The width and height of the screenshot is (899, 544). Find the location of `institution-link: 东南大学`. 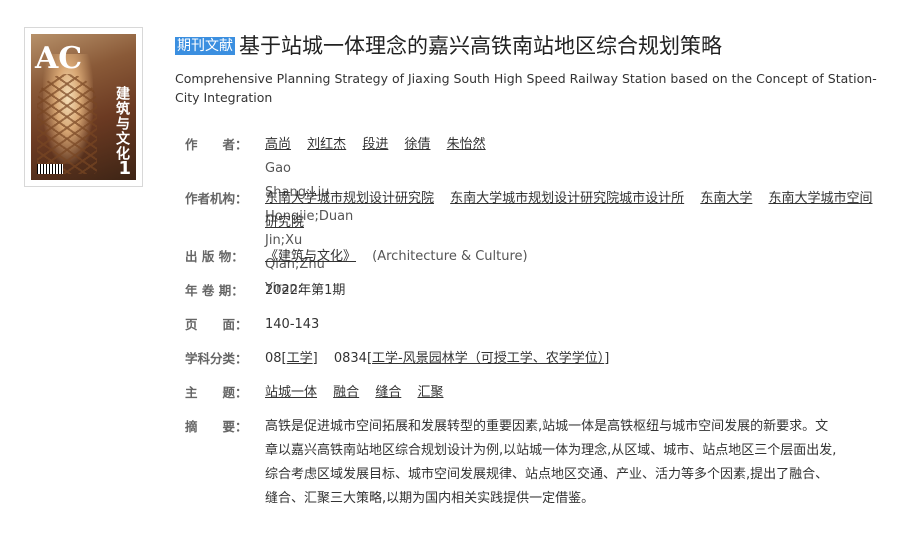

institution-link: 东南大学 is located at coordinates (726, 198).